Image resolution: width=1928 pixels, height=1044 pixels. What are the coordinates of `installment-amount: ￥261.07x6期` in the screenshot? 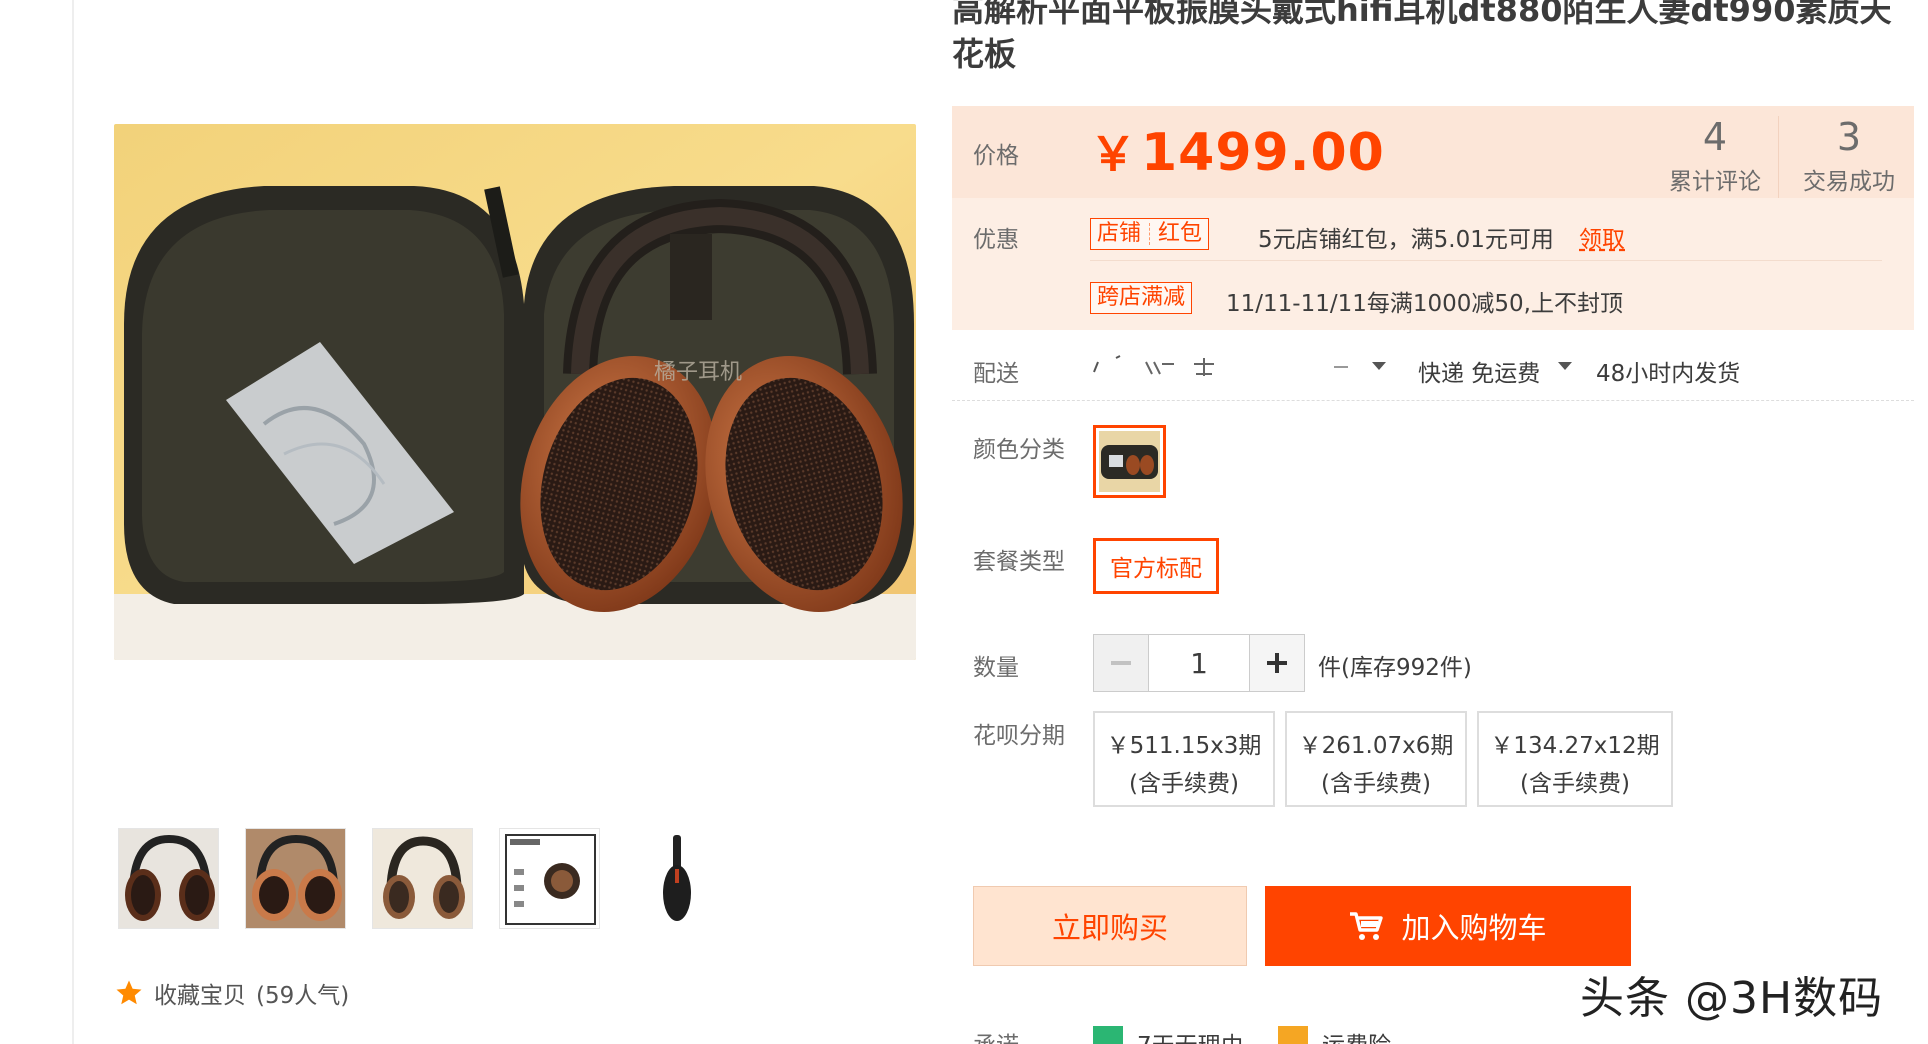 It's located at (1376, 746).